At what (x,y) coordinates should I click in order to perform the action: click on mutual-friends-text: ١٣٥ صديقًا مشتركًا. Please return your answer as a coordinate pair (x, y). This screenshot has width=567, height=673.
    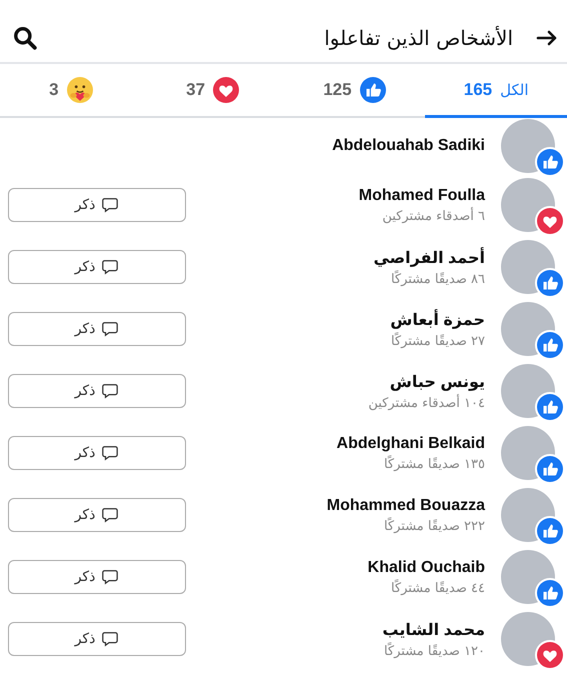
    Looking at the image, I should click on (433, 464).